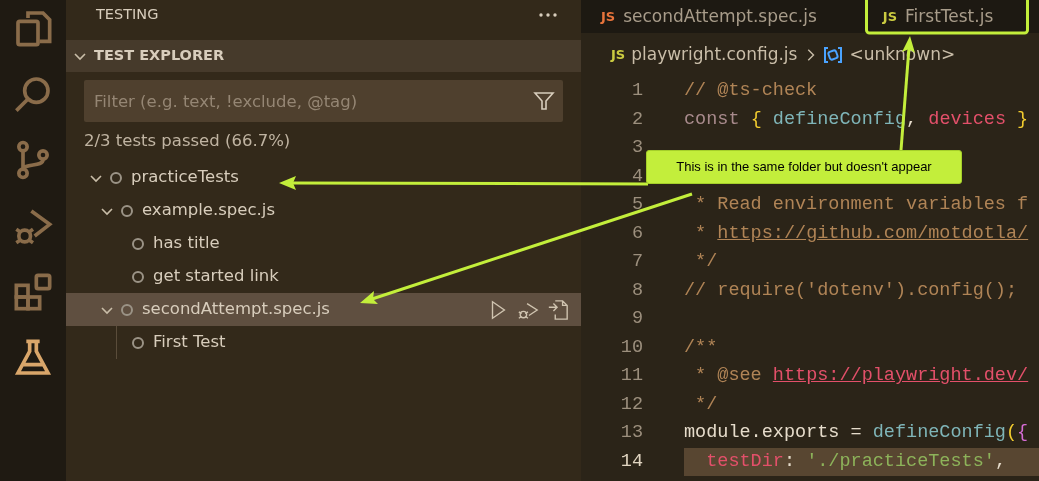 This screenshot has width=1039, height=481. Describe the element at coordinates (856, 433) in the screenshot. I see `code-line: module.exports = defineConfig({` at that location.